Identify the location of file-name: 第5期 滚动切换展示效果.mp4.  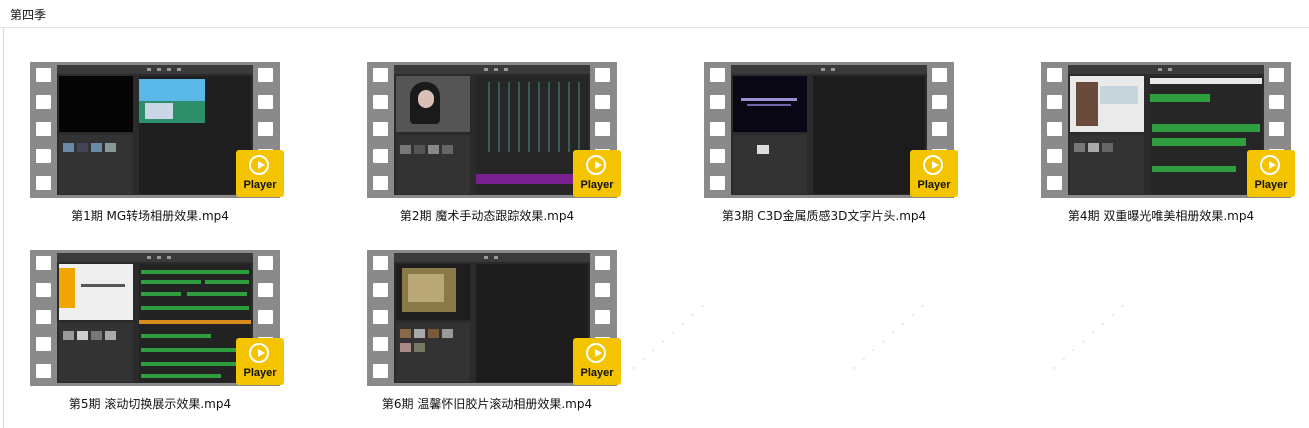
(150, 403).